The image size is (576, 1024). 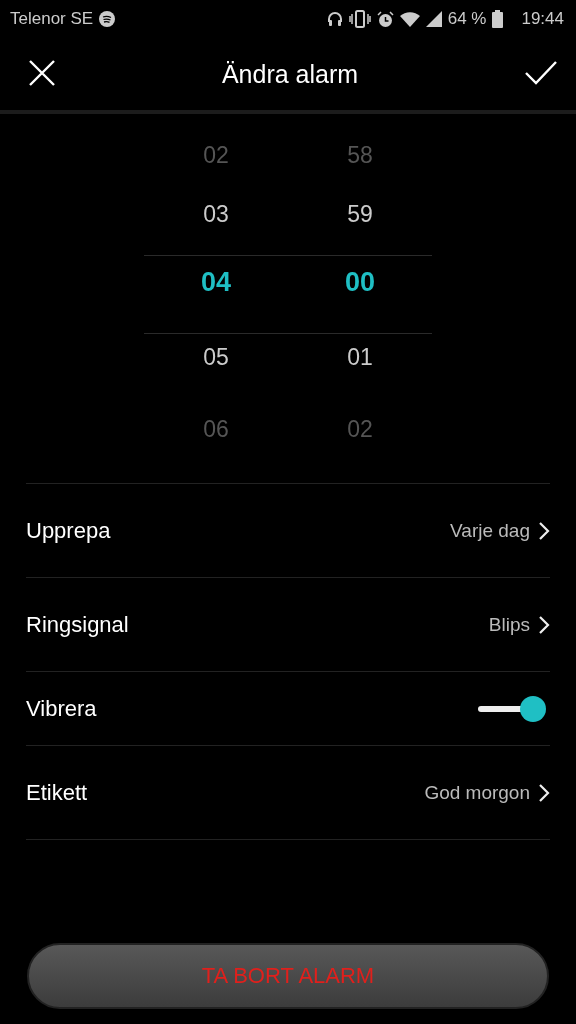 I want to click on setting-label: Ringsignal, so click(x=257, y=624).